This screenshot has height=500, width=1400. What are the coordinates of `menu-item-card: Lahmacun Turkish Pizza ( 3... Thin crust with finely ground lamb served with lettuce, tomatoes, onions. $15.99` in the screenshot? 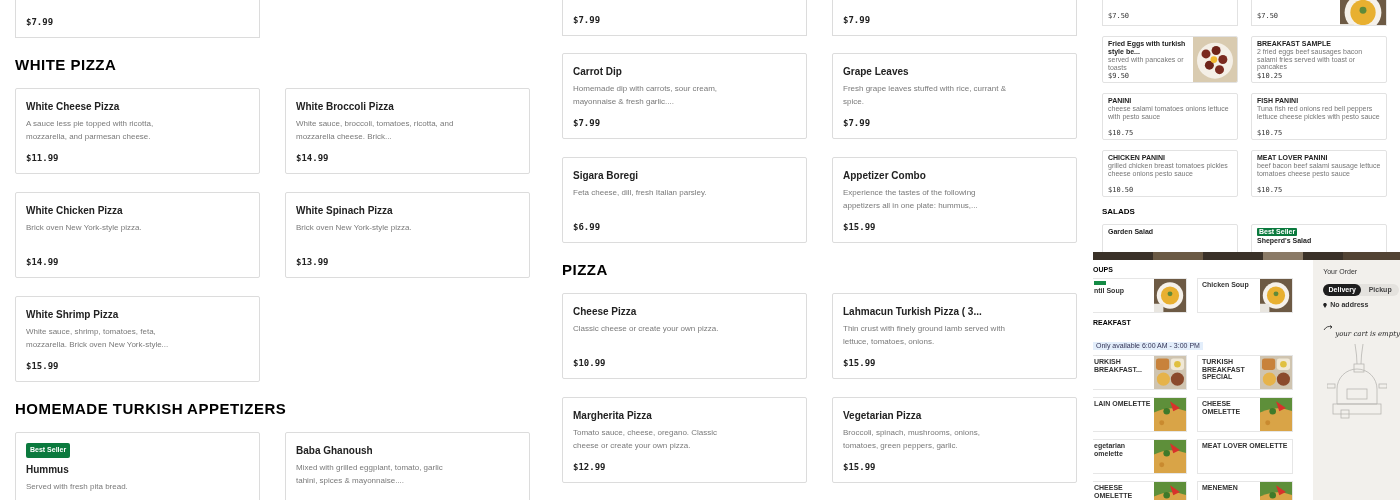 It's located at (954, 336).